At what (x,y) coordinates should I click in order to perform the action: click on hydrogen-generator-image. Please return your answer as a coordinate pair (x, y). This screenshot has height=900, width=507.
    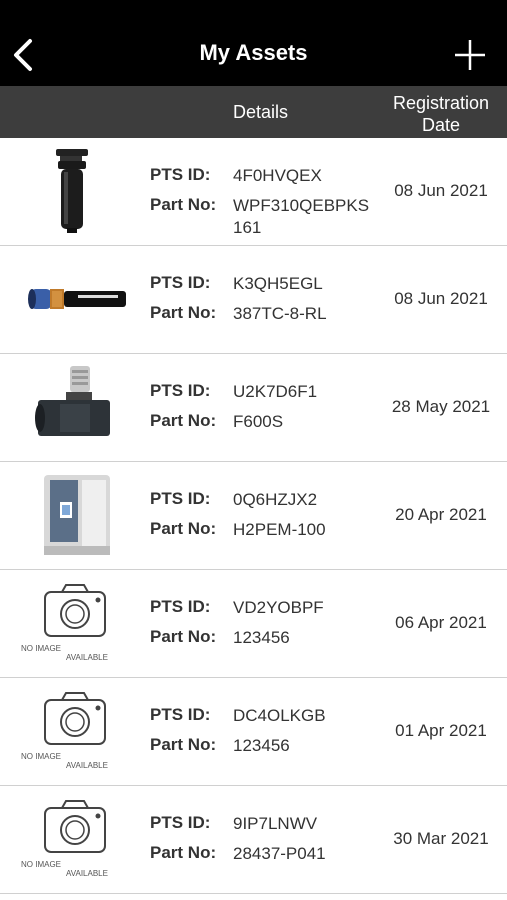
    Looking at the image, I should click on (75, 515).